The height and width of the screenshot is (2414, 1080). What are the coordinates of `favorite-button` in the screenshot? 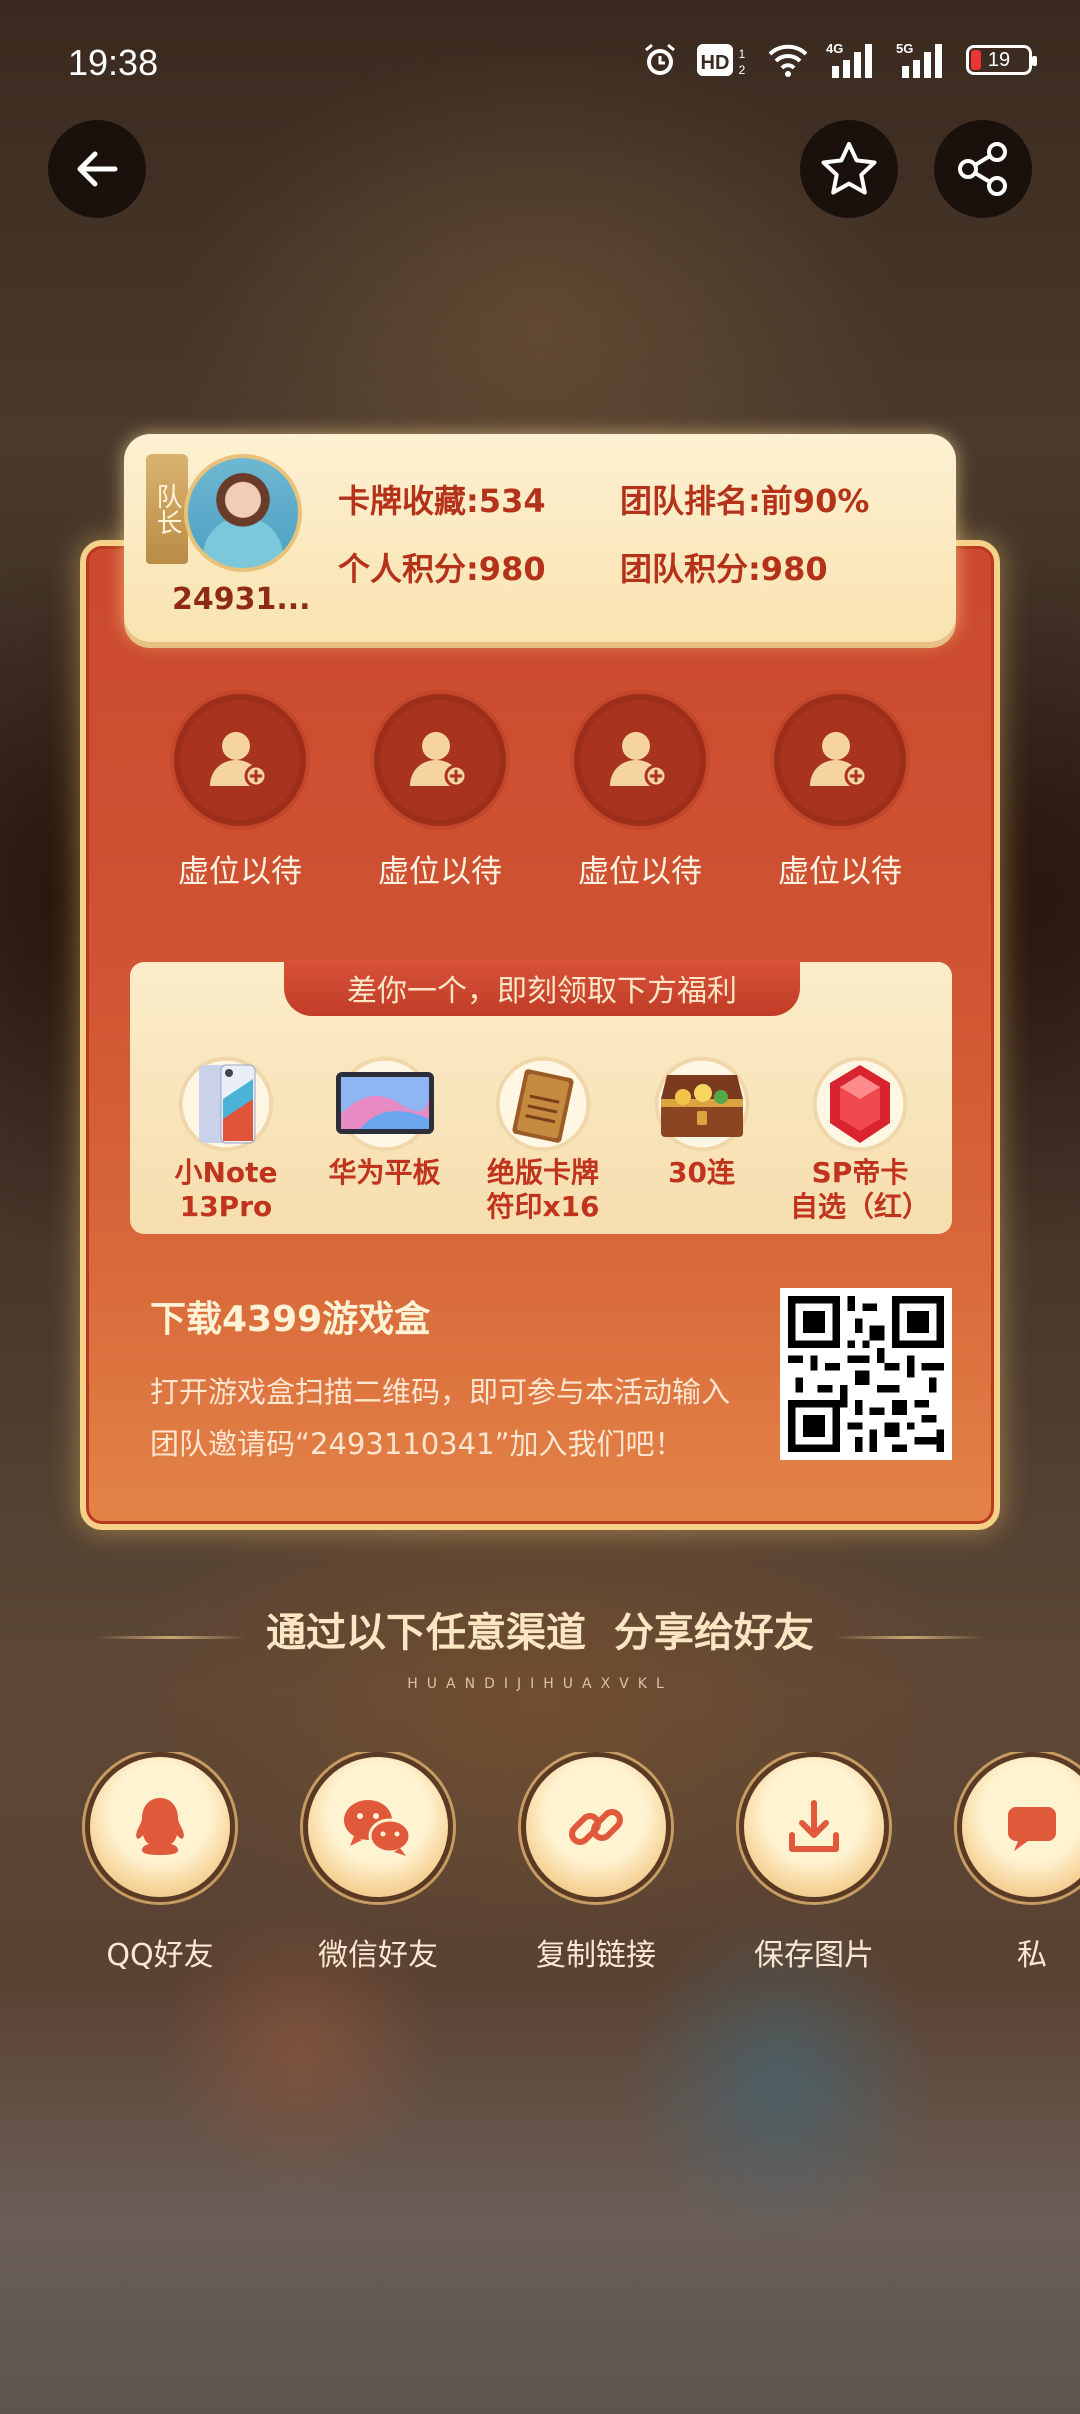 It's located at (849, 169).